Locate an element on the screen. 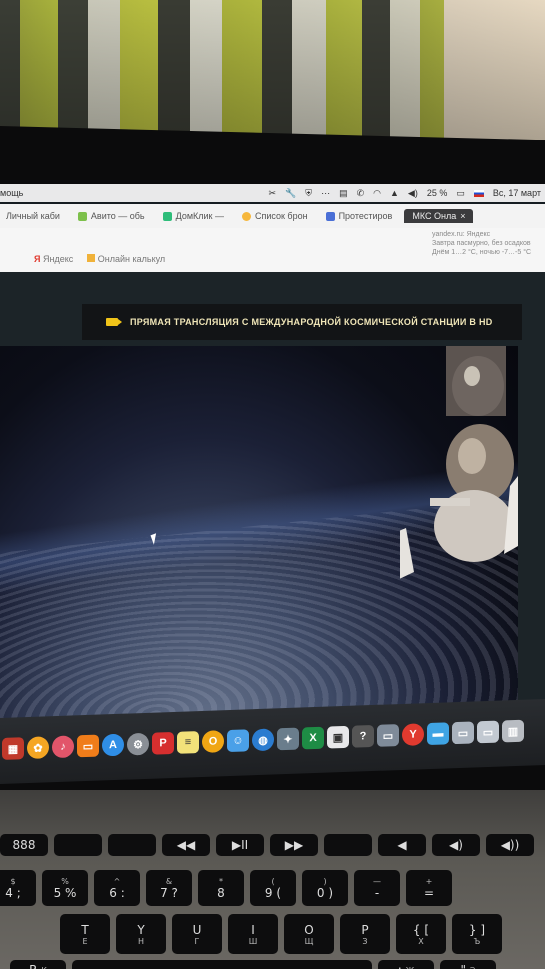 The height and width of the screenshot is (969, 545). books-icon: ▭ is located at coordinates (88, 746).